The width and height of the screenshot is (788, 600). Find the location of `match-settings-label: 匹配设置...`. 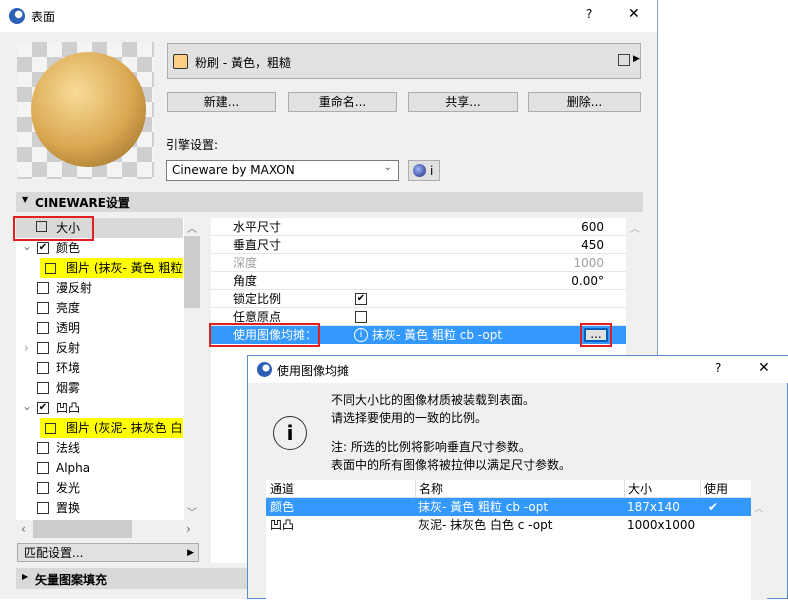

match-settings-label: 匹配设置... is located at coordinates (54, 553).